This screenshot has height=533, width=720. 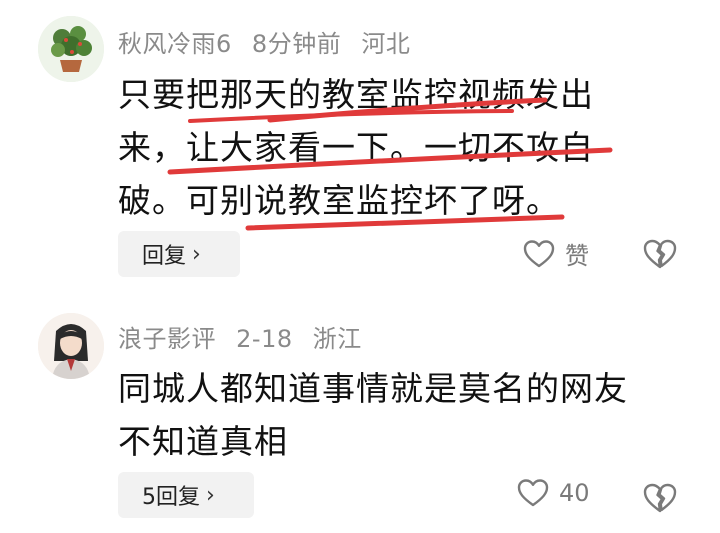 What do you see at coordinates (175, 44) in the screenshot?
I see `username: 秋风冷雨6` at bounding box center [175, 44].